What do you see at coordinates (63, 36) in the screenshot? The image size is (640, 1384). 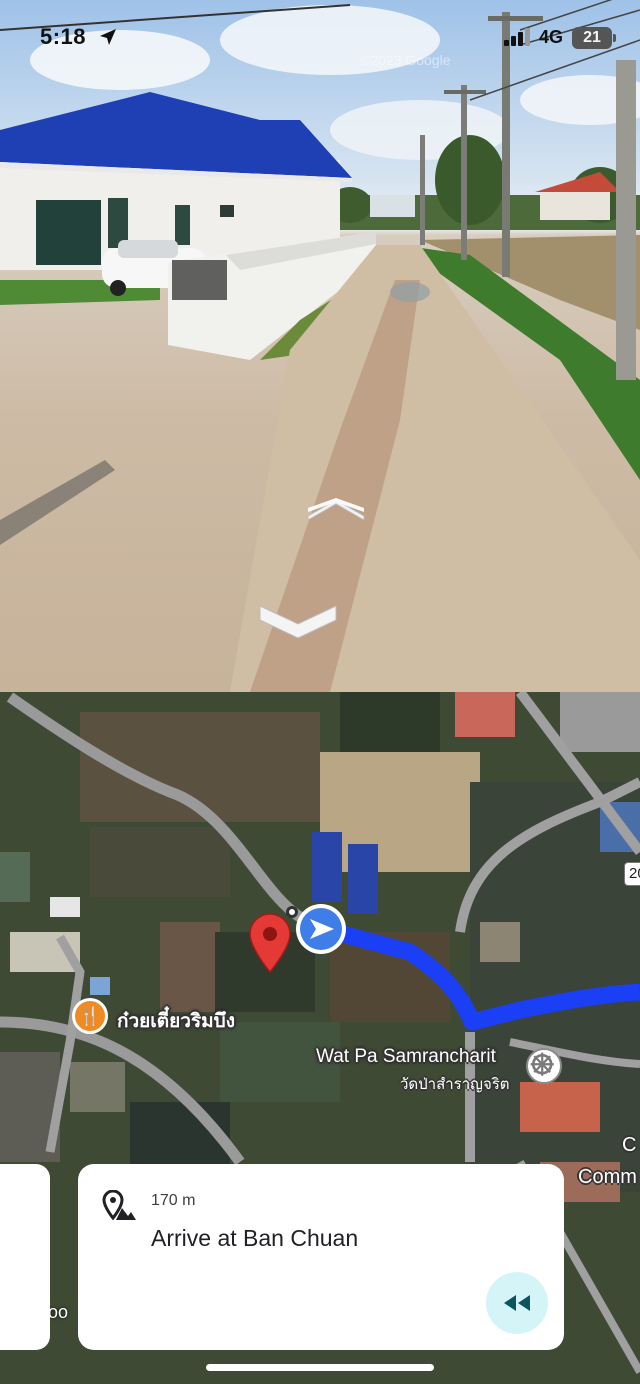 I see `status-time: 5:18` at bounding box center [63, 36].